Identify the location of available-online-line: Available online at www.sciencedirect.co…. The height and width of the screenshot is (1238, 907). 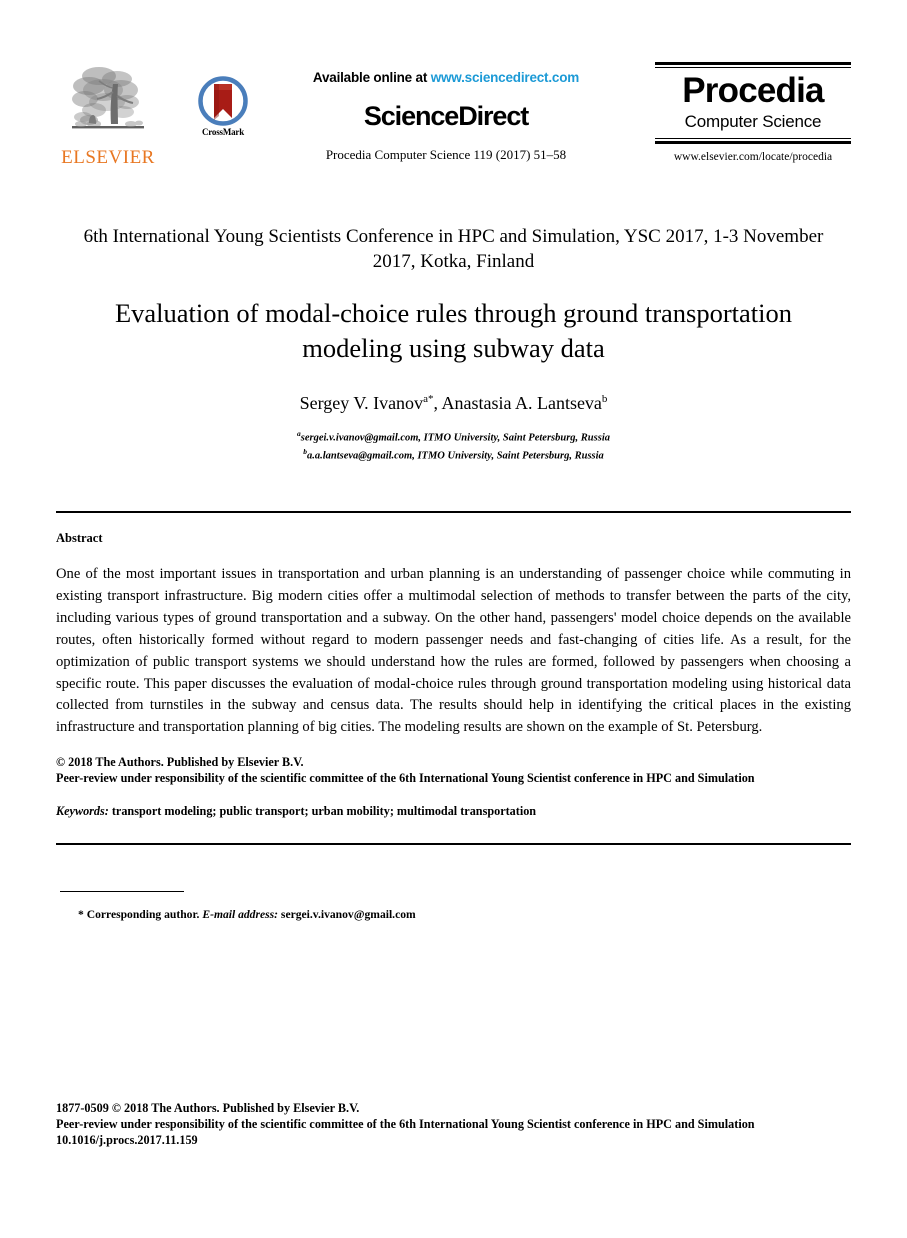
(446, 77).